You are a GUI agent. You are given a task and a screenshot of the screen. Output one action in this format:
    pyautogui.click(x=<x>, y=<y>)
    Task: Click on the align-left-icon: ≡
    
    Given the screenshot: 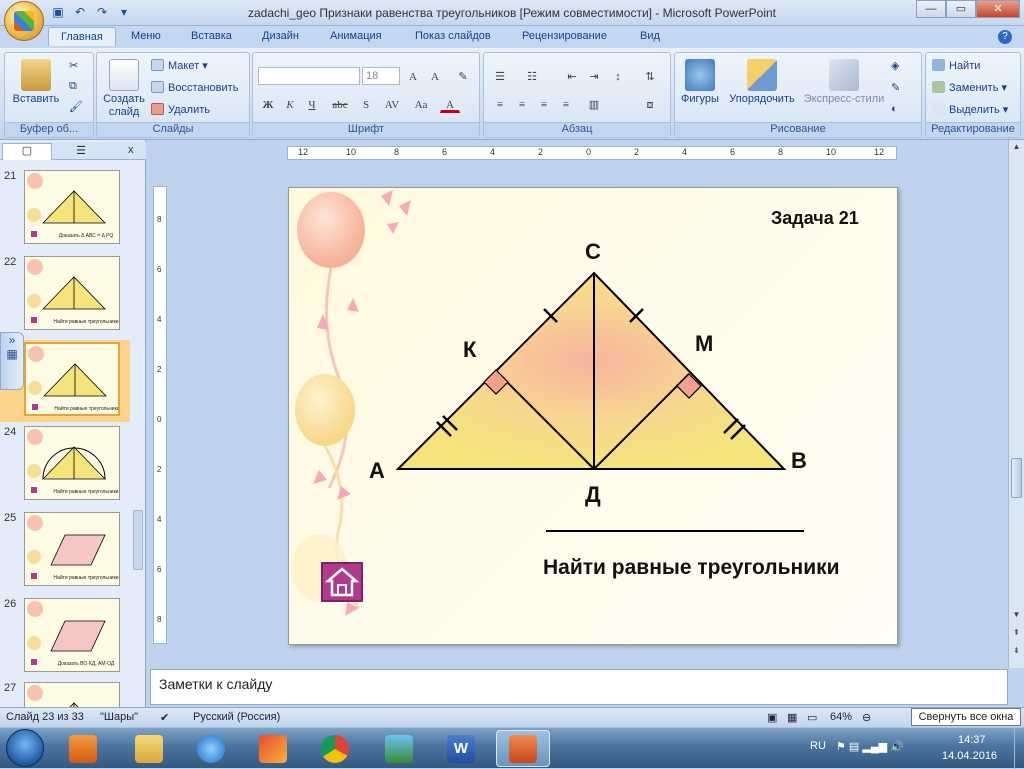 What is the action you would take?
    pyautogui.click(x=500, y=104)
    